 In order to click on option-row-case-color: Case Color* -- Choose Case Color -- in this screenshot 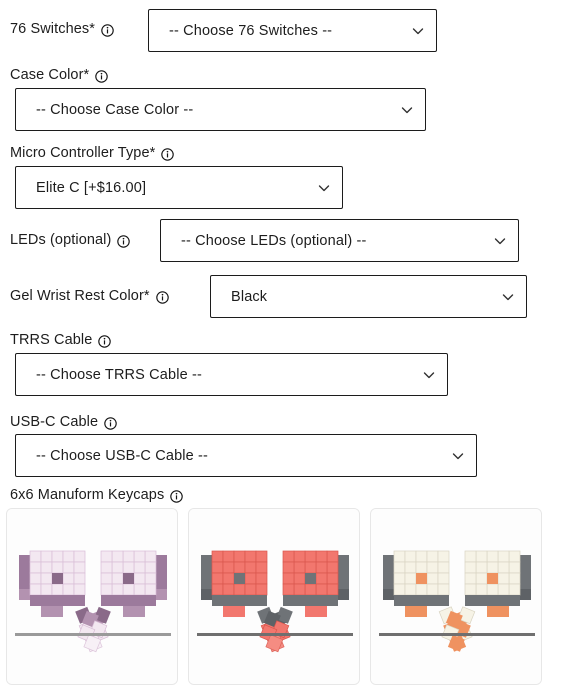, I will do `click(284, 101)`.